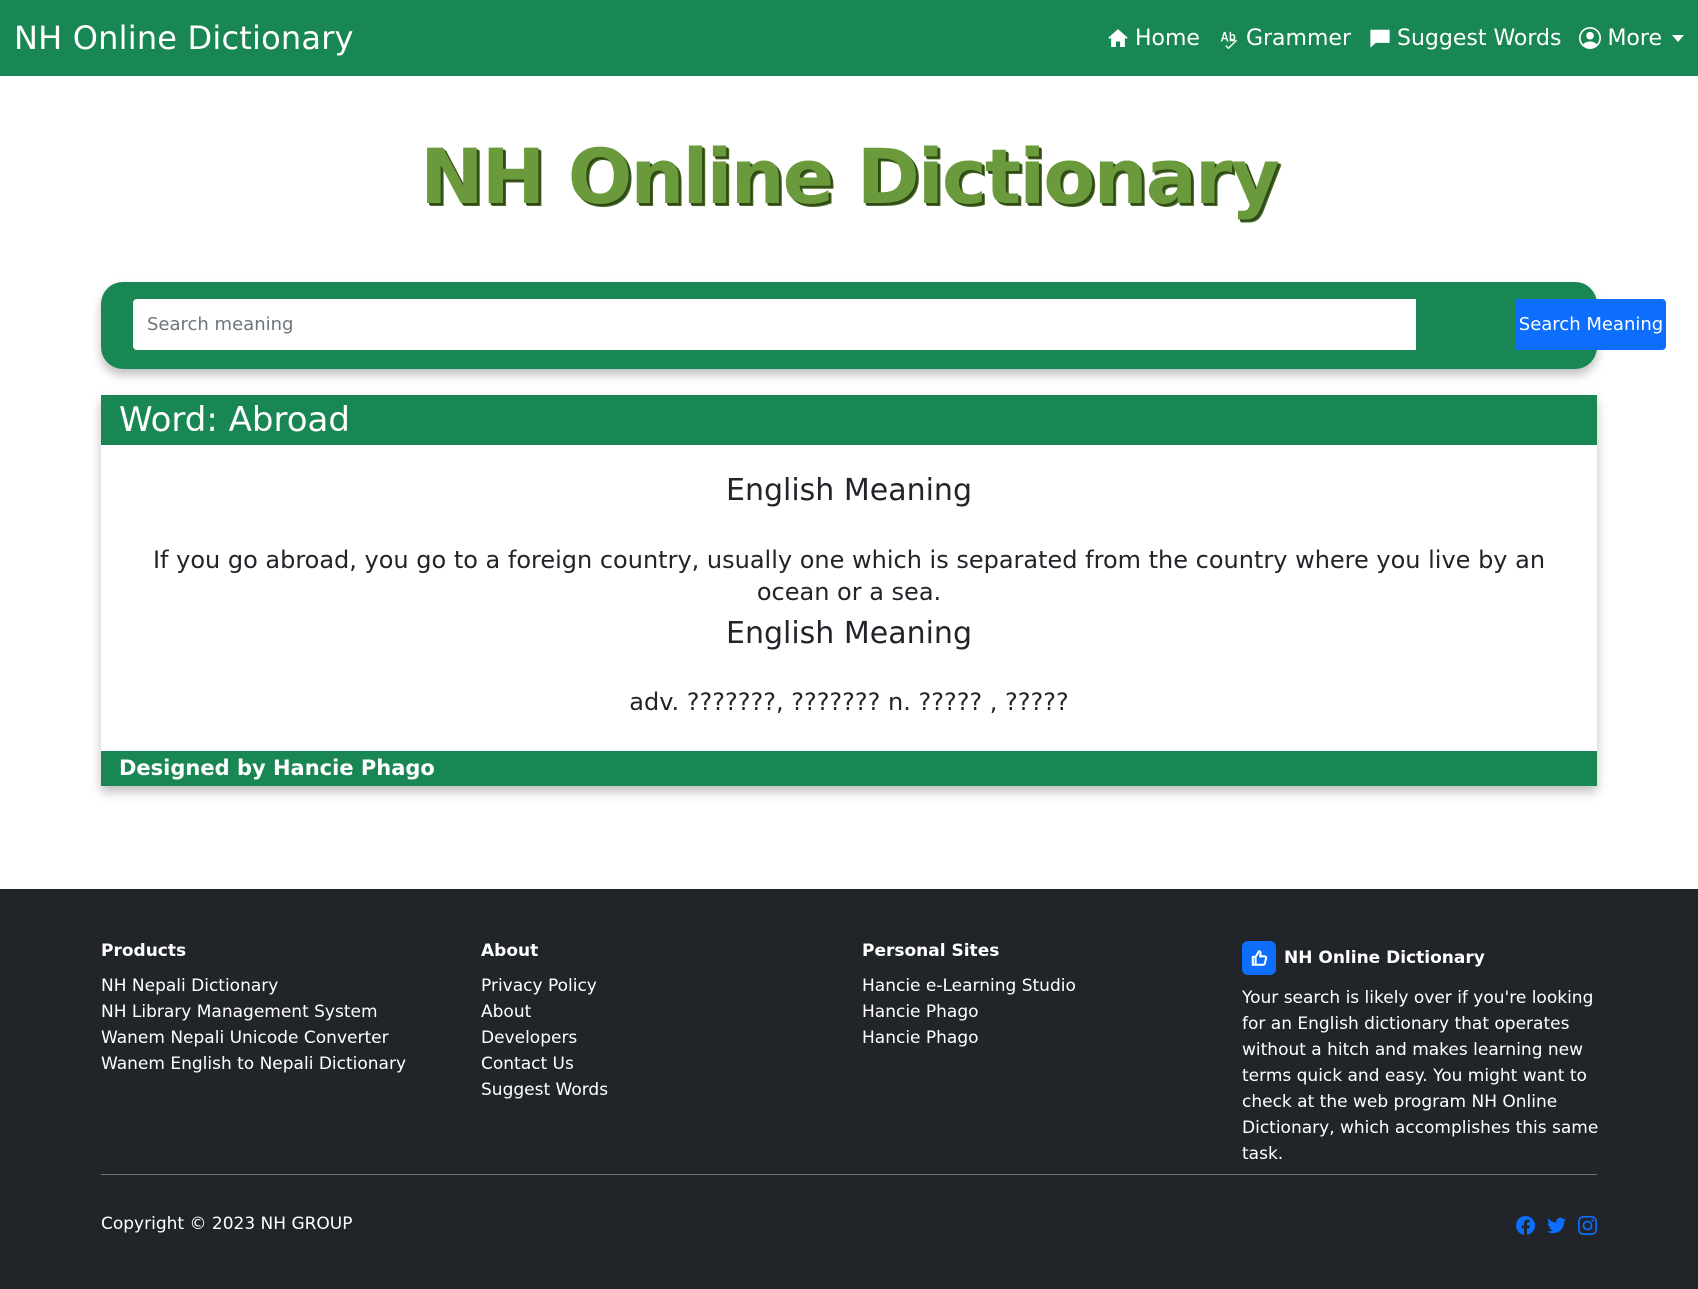 The height and width of the screenshot is (1289, 1698). What do you see at coordinates (1479, 38) in the screenshot?
I see `nav-suggest-words-label: Suggest Words` at bounding box center [1479, 38].